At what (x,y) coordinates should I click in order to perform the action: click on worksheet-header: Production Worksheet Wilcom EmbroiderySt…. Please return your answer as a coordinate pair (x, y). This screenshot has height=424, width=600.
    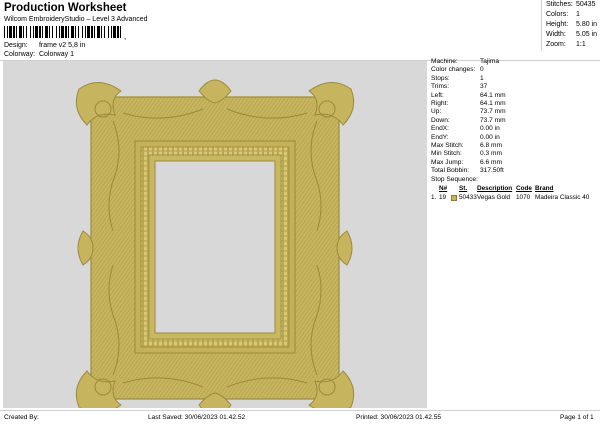
    Looking at the image, I should click on (300, 30).